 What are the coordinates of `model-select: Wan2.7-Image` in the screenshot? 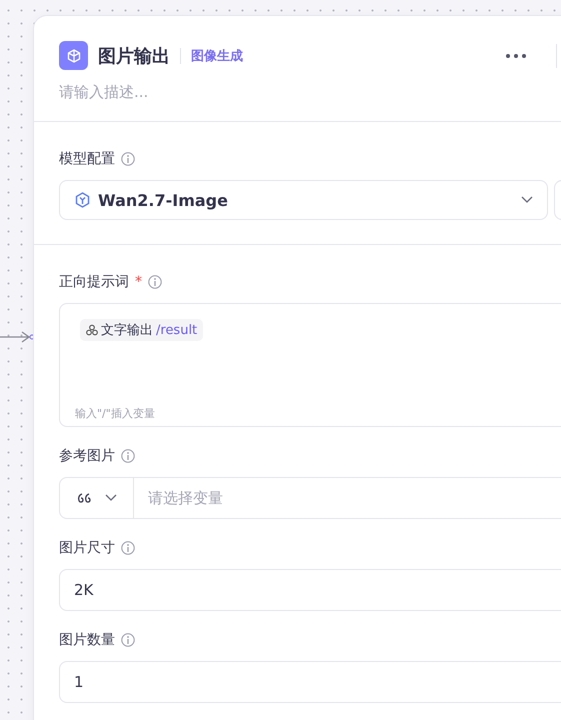 It's located at (303, 200).